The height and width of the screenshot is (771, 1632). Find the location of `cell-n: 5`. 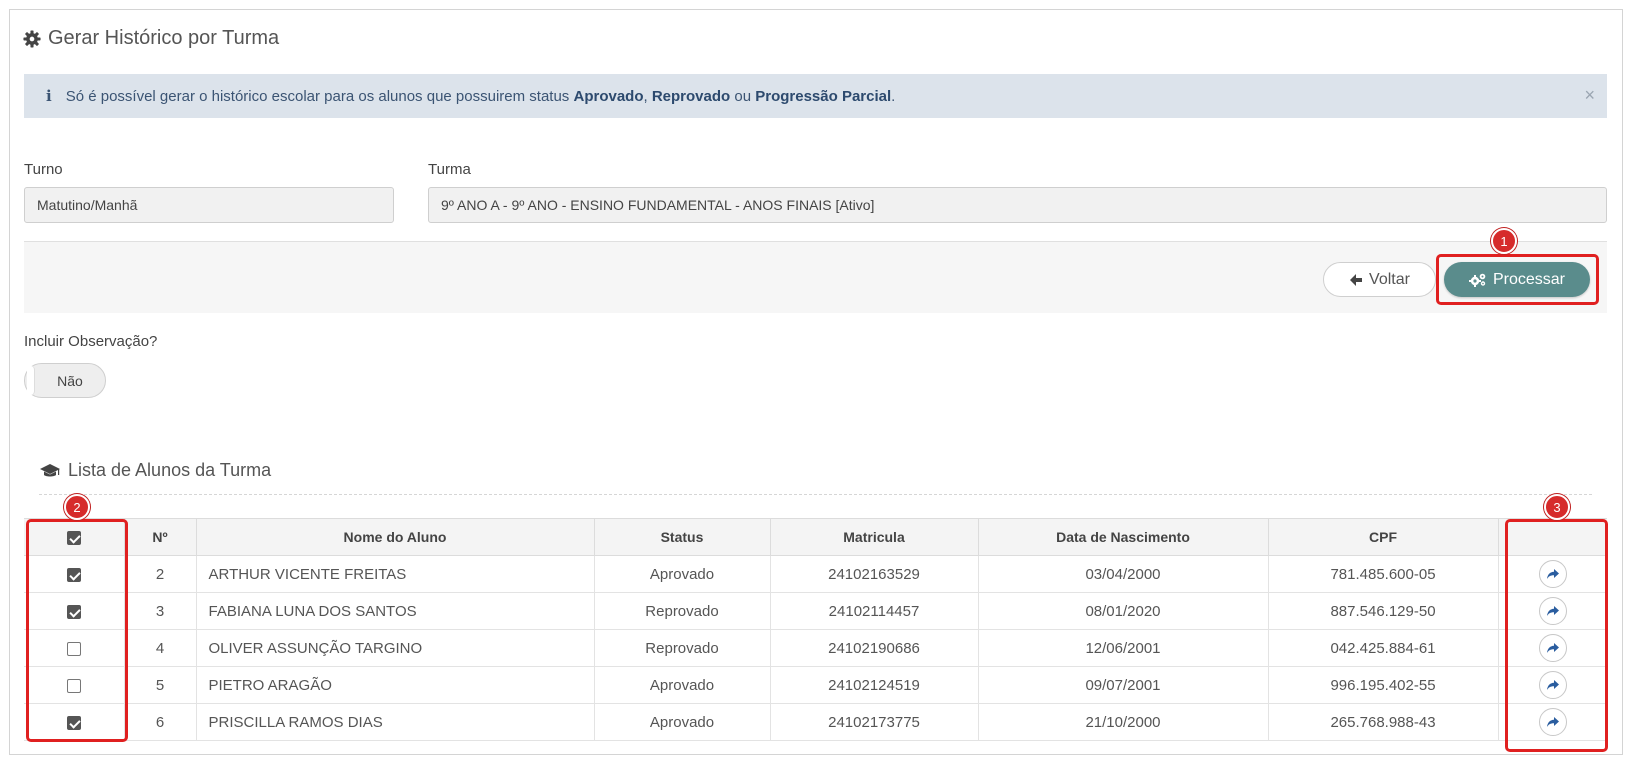

cell-n: 5 is located at coordinates (160, 685).